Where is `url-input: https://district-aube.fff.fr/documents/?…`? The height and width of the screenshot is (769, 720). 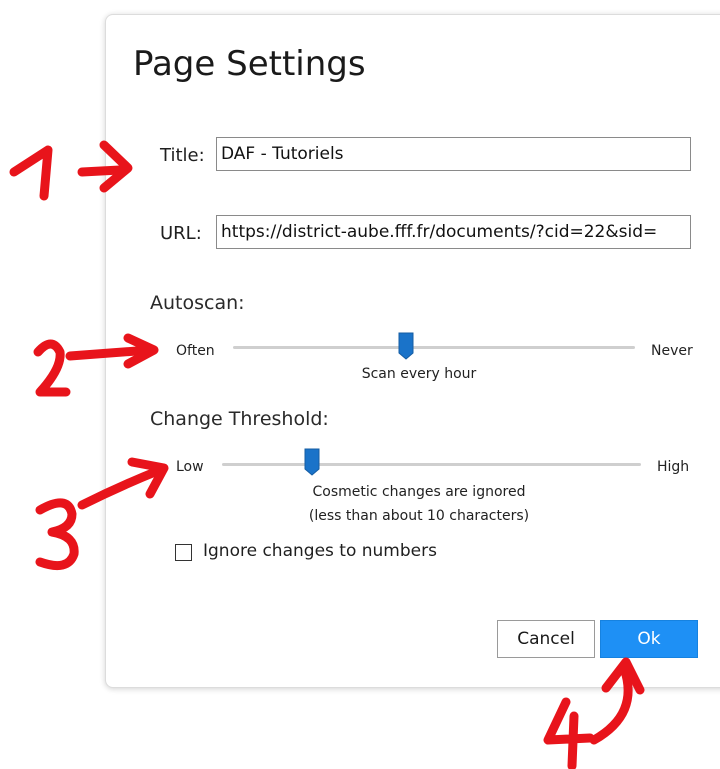
url-input: https://district-aube.fff.fr/documents/?… is located at coordinates (453, 232).